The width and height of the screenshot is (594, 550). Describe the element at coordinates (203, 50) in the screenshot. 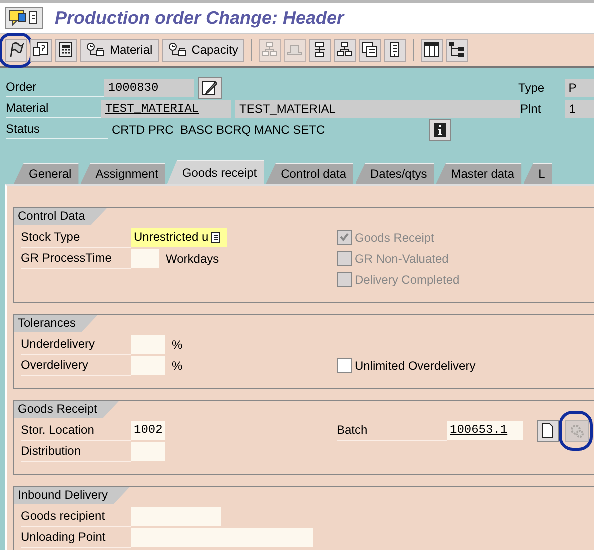

I see `toolbar-button: Capacity` at that location.